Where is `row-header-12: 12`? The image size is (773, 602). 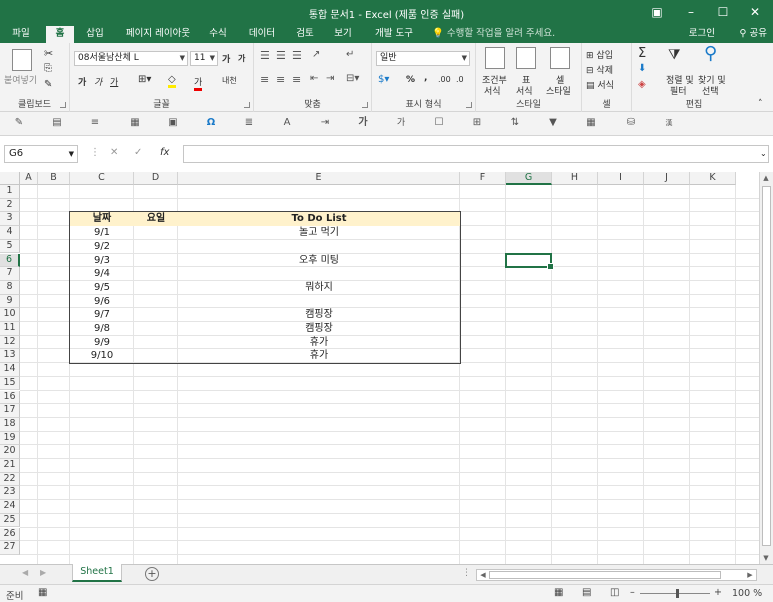 row-header-12: 12 is located at coordinates (10, 342).